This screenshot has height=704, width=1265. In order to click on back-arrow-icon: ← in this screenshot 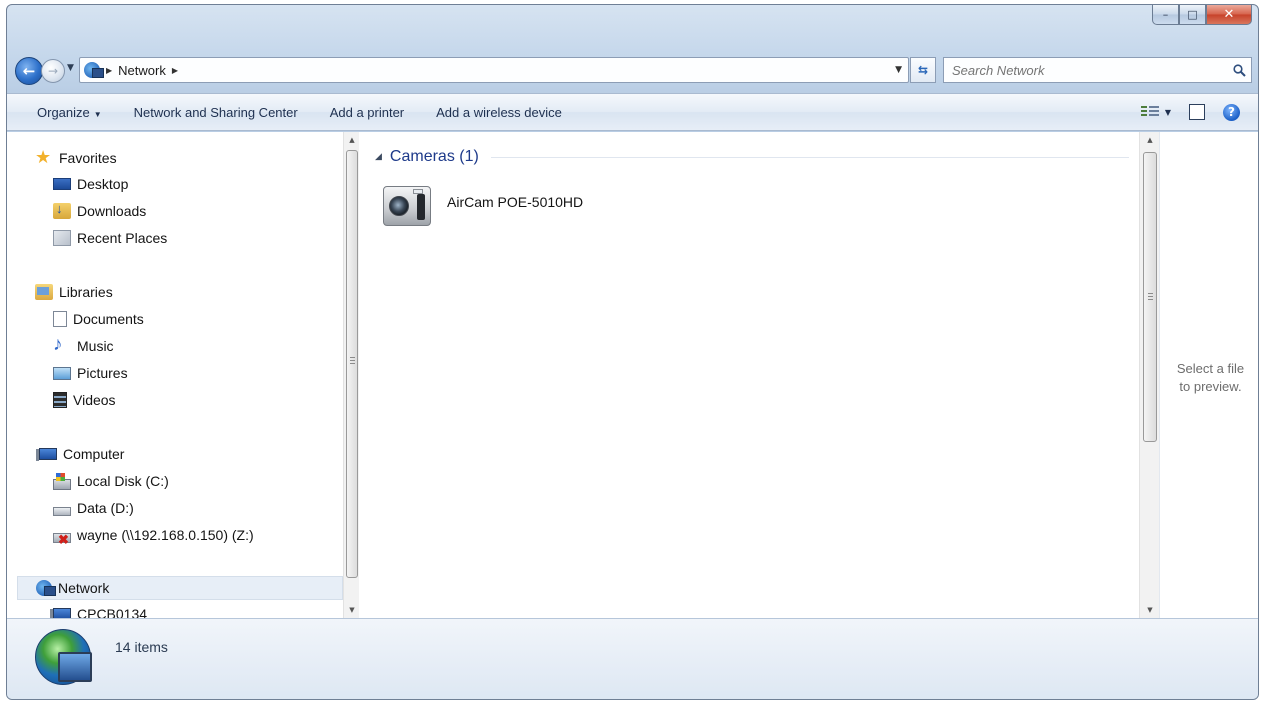, I will do `click(29, 71)`.